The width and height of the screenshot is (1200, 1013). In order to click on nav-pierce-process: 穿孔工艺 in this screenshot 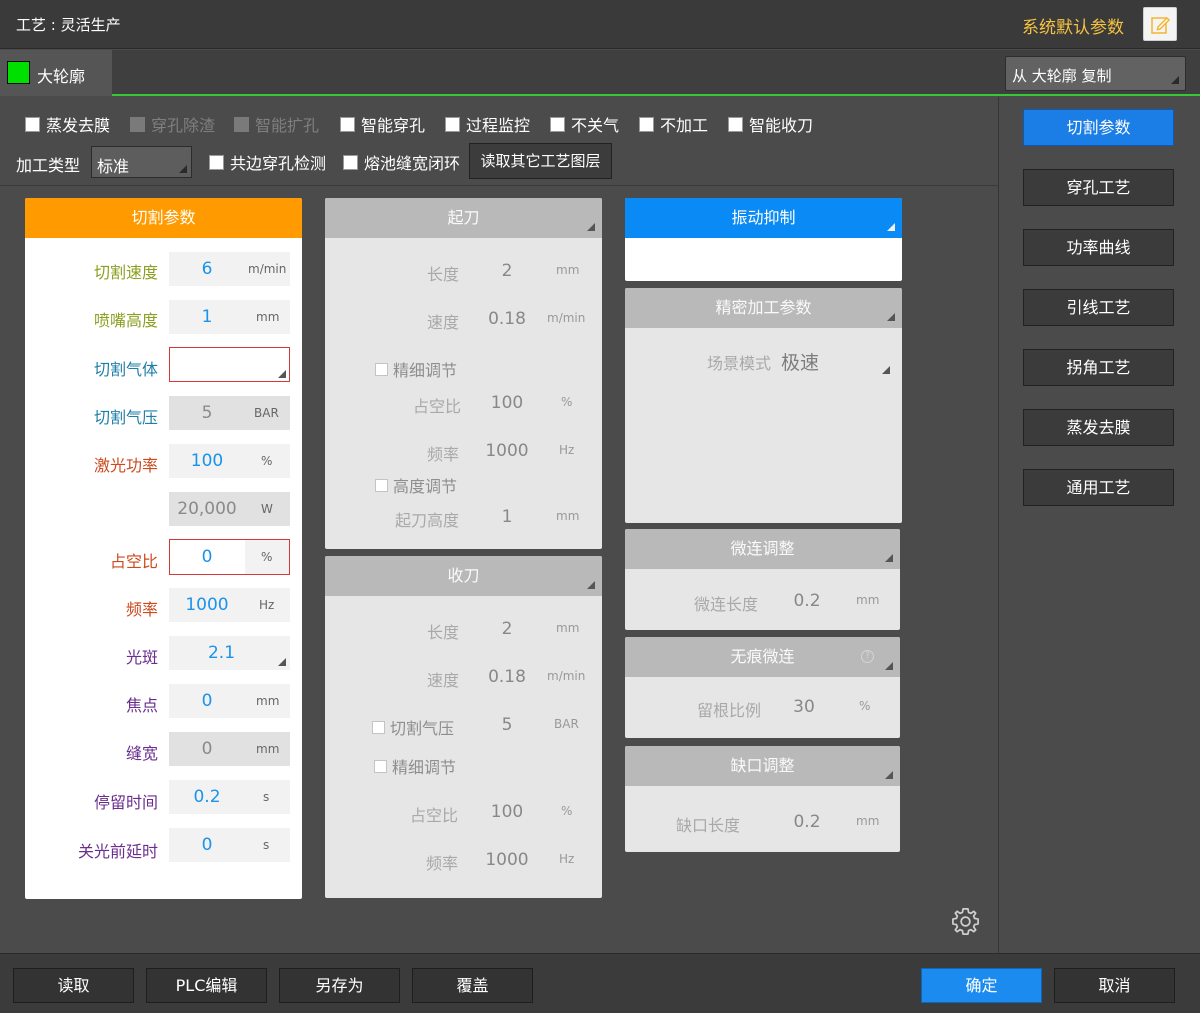, I will do `click(1098, 187)`.